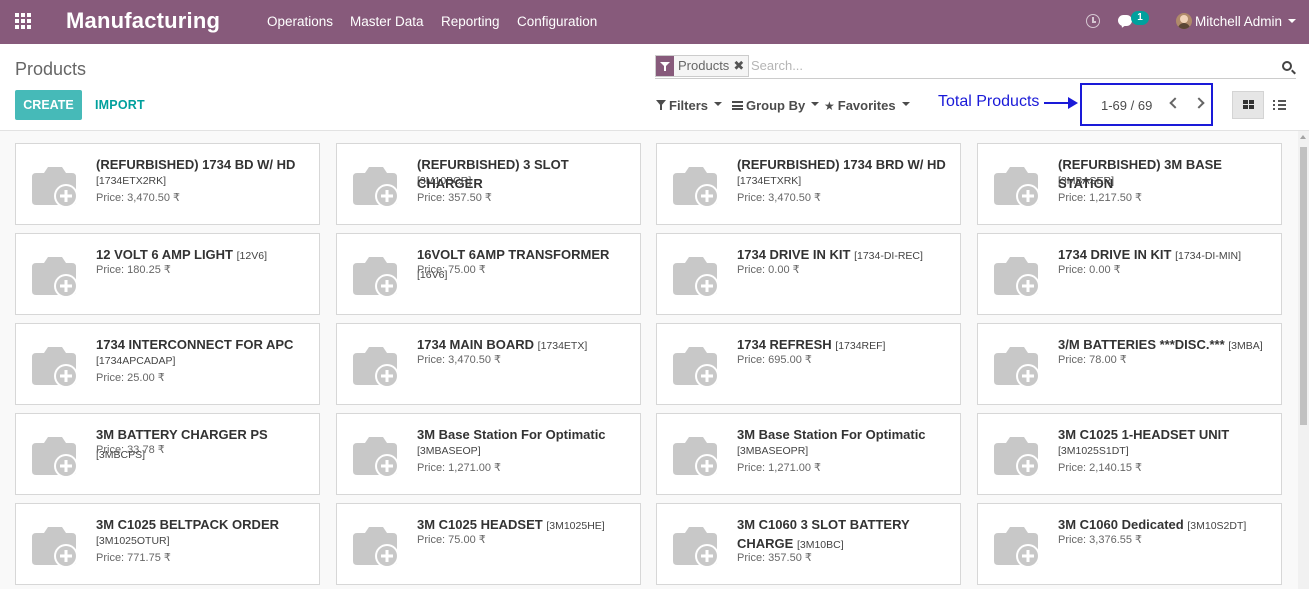  I want to click on import-button: IMPORT, so click(120, 105).